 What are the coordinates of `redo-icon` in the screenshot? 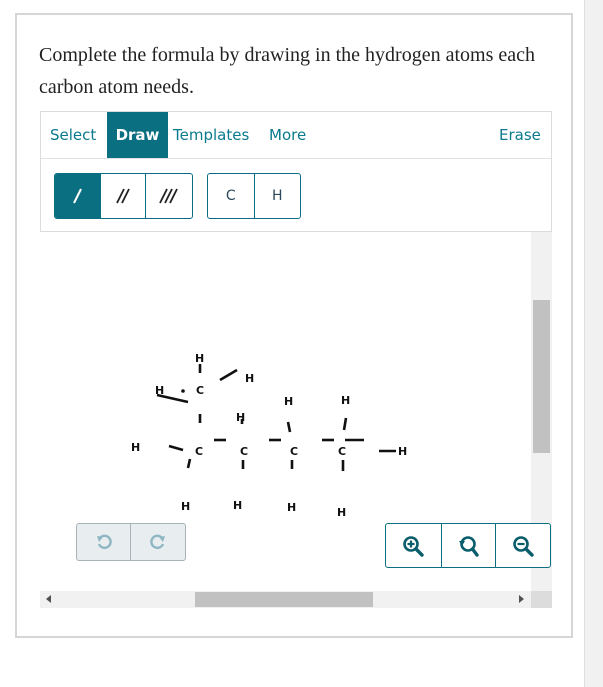 It's located at (157, 542).